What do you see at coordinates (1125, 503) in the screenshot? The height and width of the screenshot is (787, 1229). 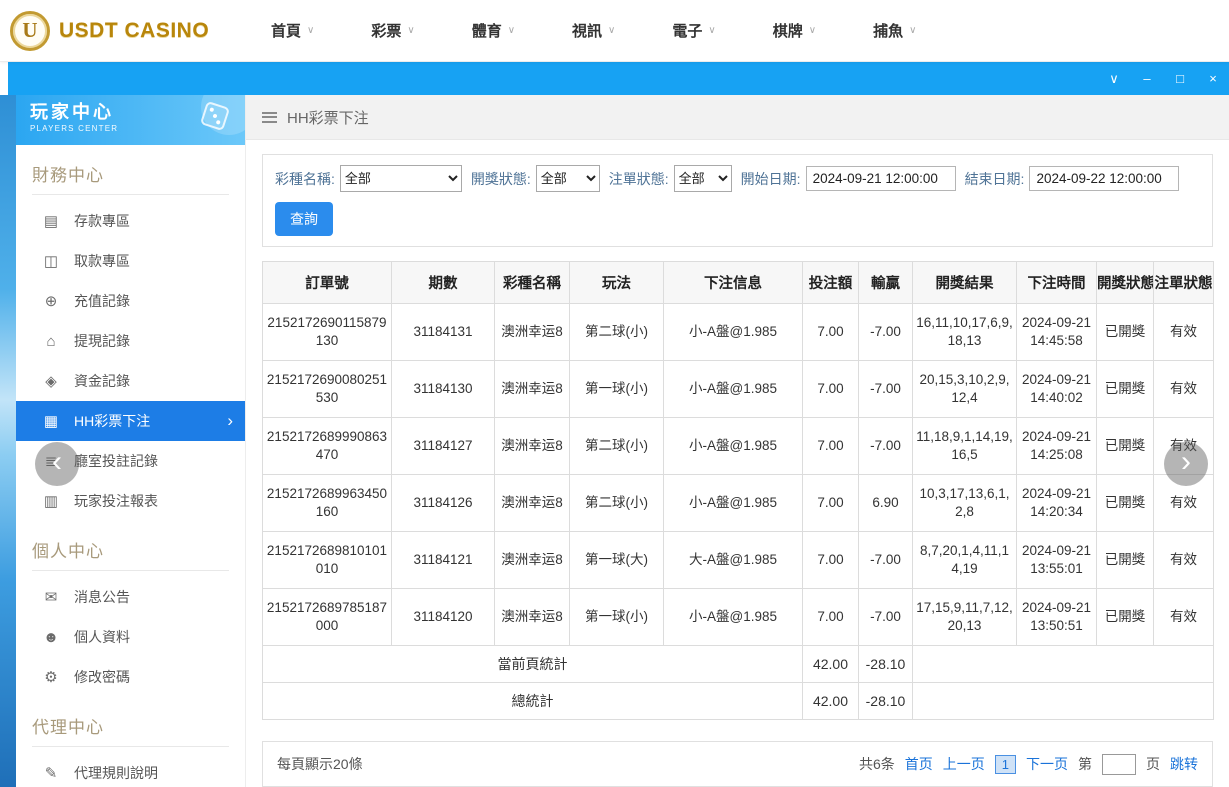 I see `table-cell: 已開獎` at bounding box center [1125, 503].